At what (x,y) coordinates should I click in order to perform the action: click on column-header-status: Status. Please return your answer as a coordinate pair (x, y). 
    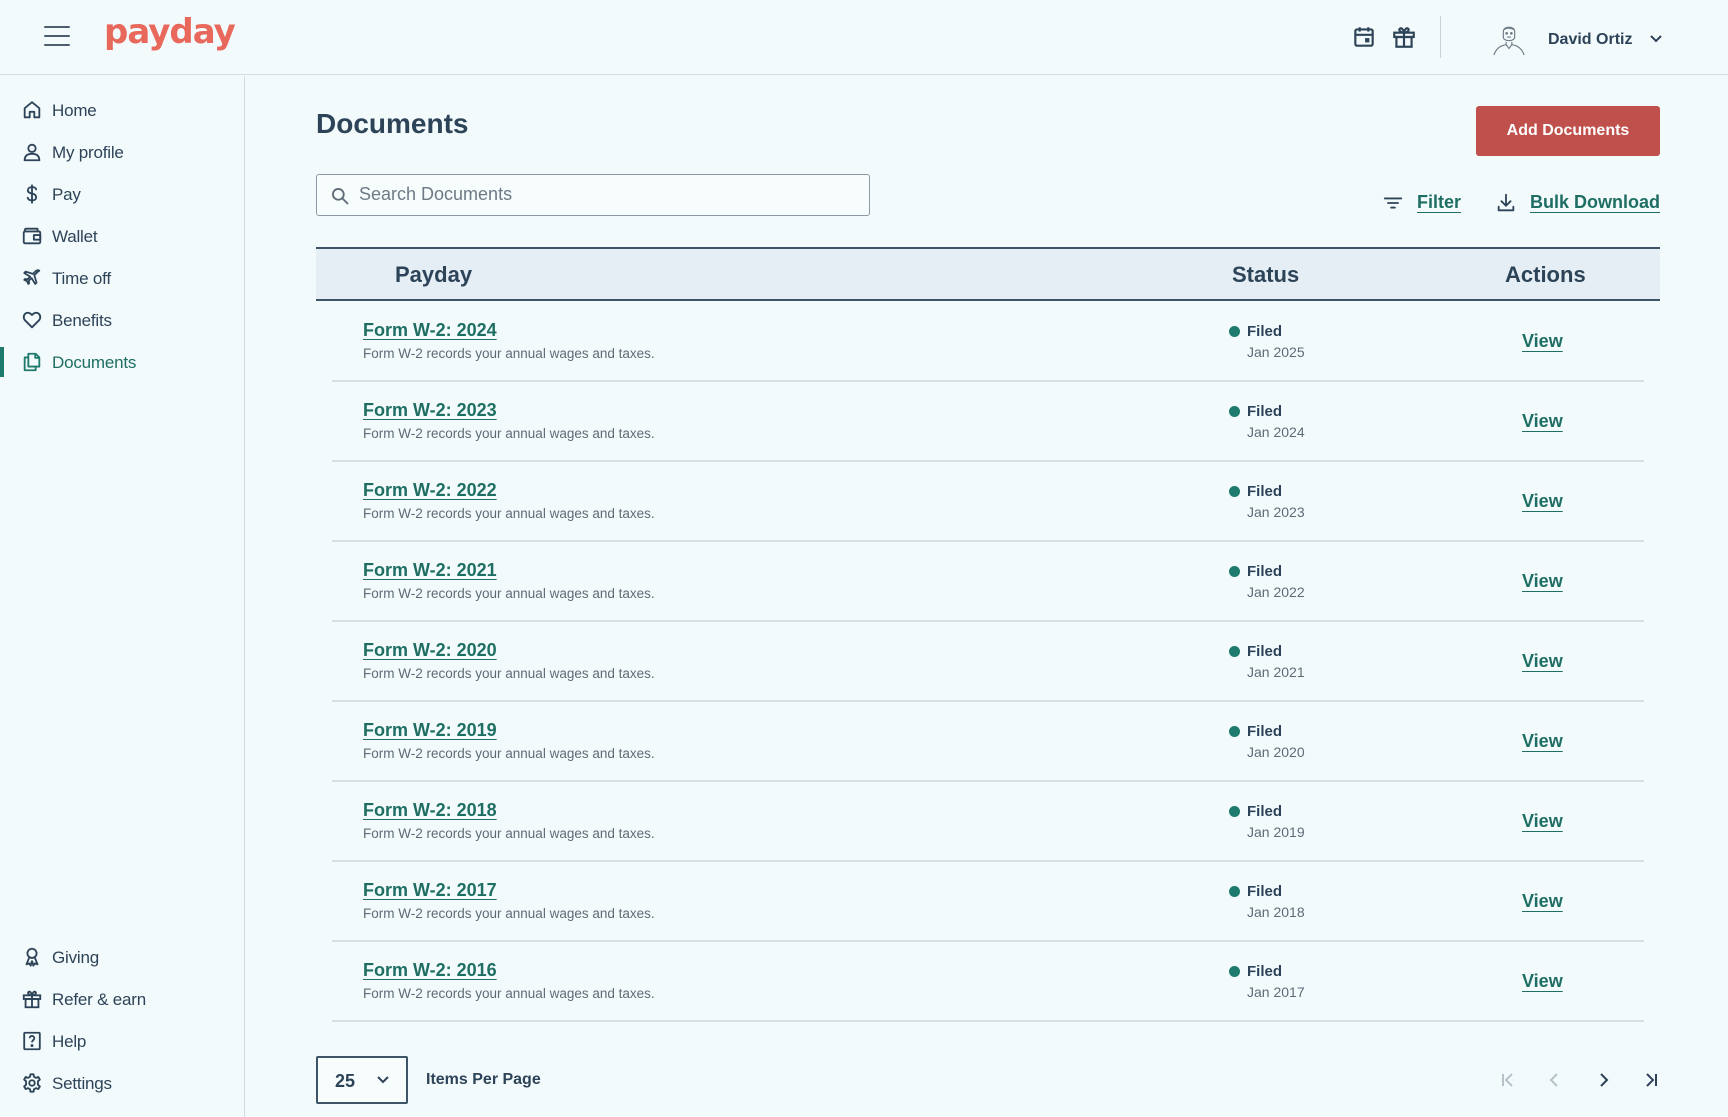
    Looking at the image, I should click on (1266, 274).